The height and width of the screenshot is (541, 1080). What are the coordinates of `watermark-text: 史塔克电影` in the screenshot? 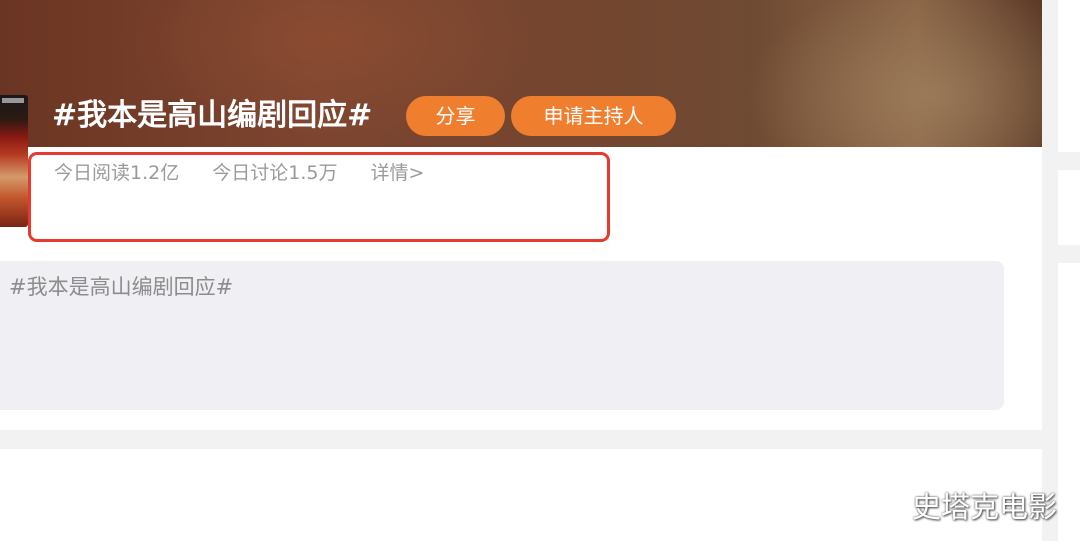 It's located at (985, 507).